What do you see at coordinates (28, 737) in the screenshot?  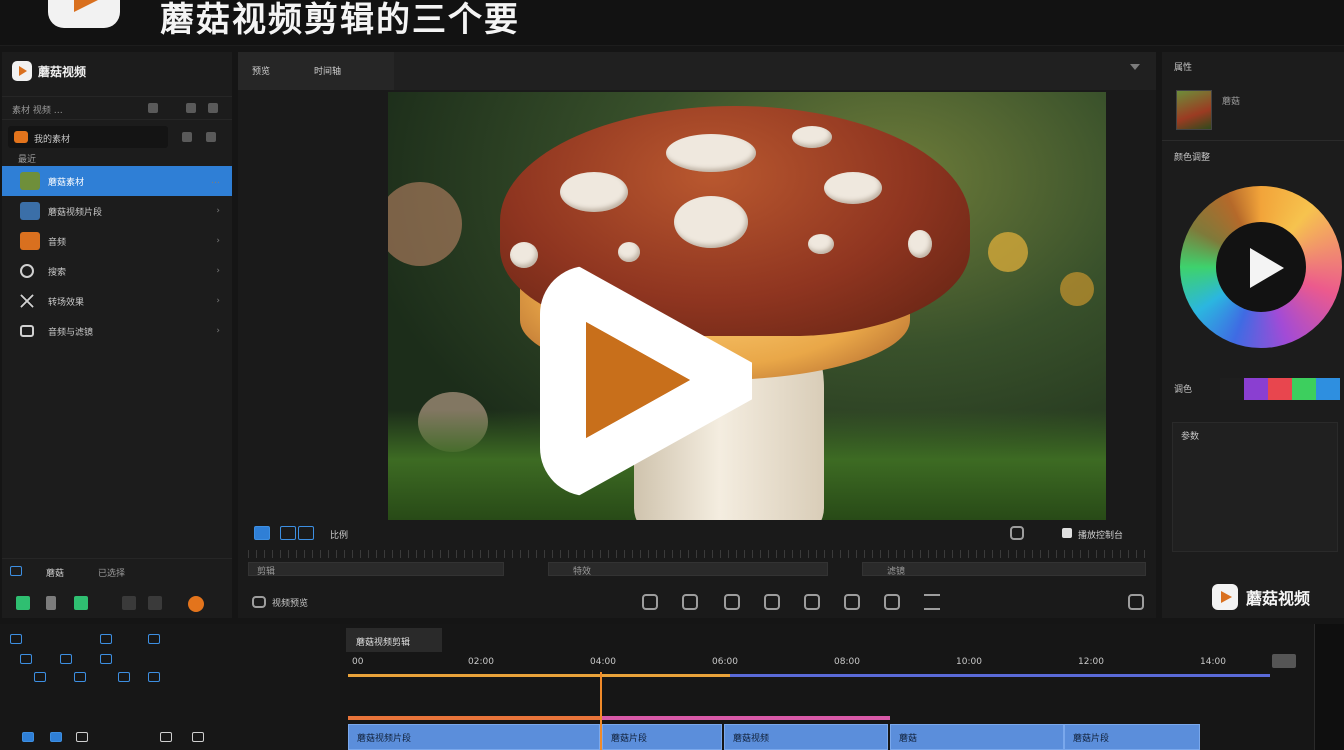 I see `select-icon` at bounding box center [28, 737].